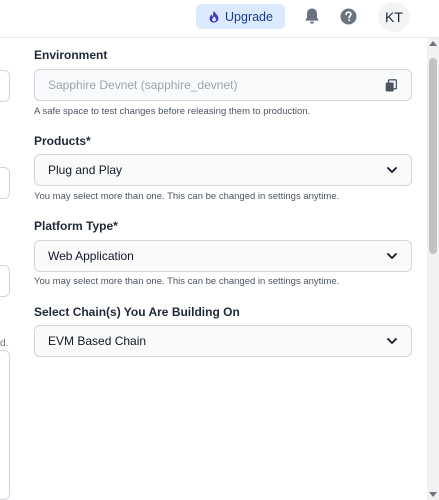 The image size is (439, 500). Describe the element at coordinates (137, 312) in the screenshot. I see `chains-label: Select Chain(s) You Are Building On` at that location.